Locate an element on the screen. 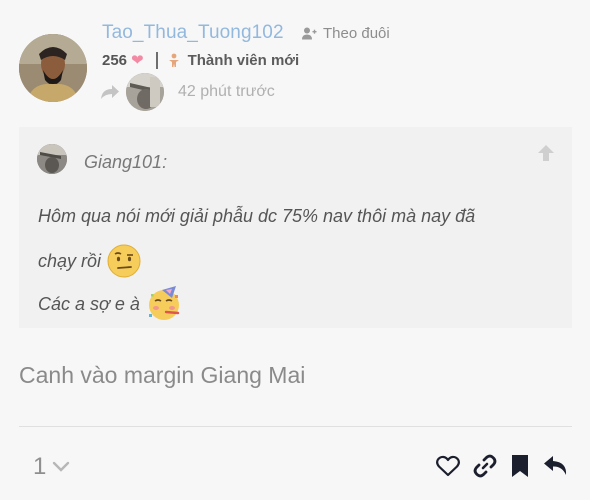 This screenshot has height=500, width=590. quote-text-line: Các a sợ e à is located at coordinates (110, 304).